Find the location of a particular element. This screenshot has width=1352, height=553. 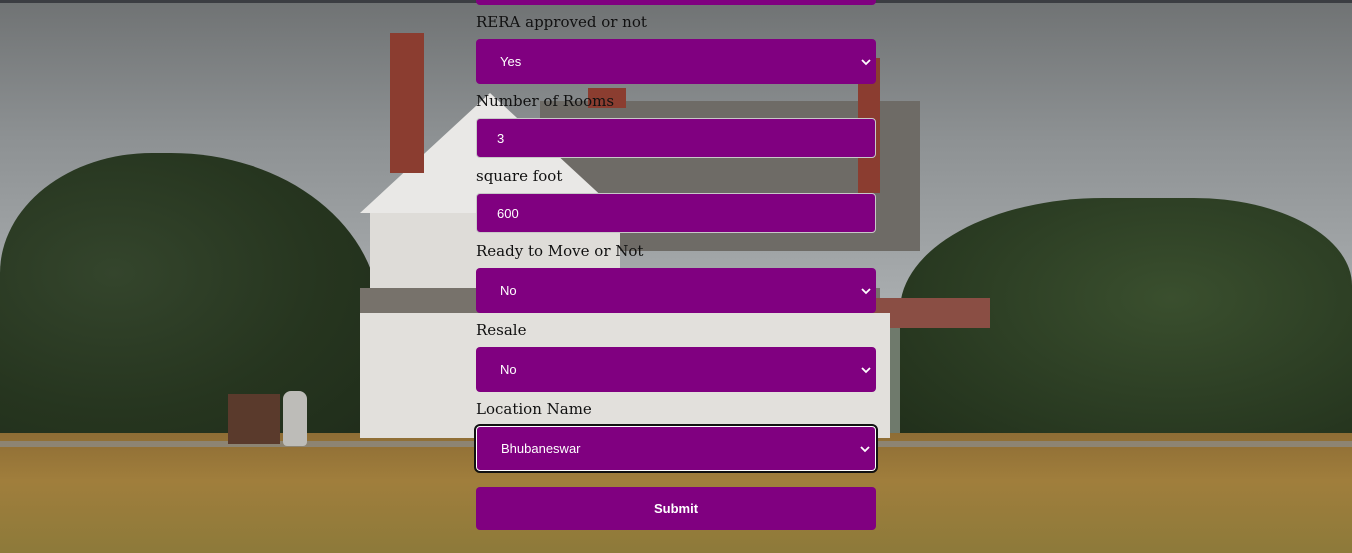

rera-label: RERA approved or not is located at coordinates (561, 22).